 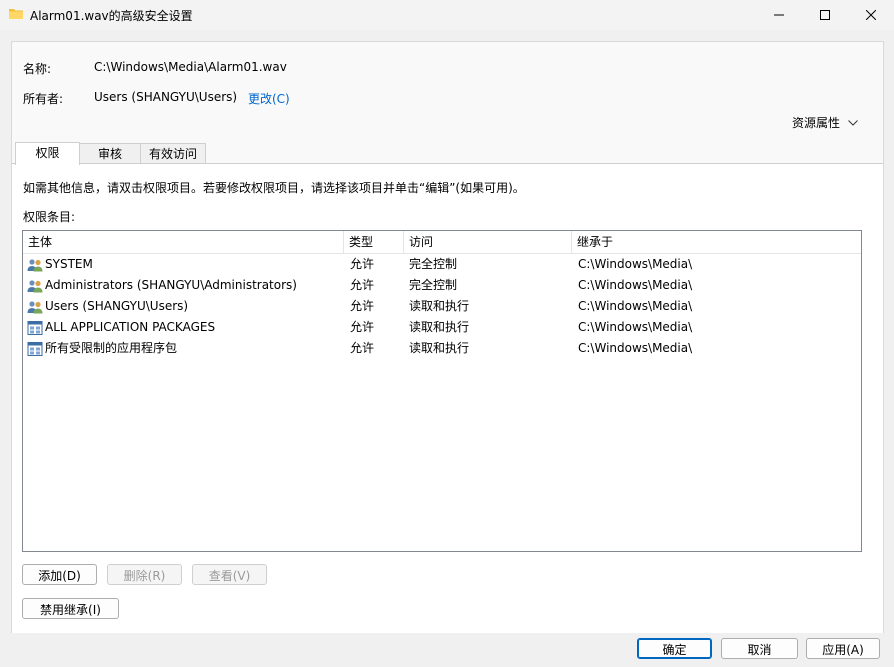 I want to click on principal-cell: Users (SHANGYU\Users), so click(x=117, y=306).